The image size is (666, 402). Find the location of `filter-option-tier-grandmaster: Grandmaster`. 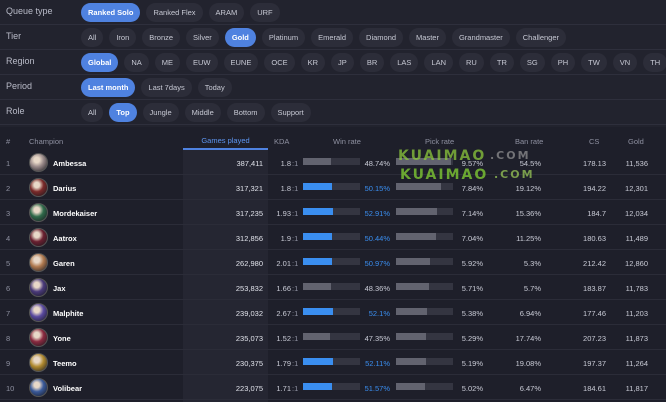

filter-option-tier-grandmaster: Grandmaster is located at coordinates (480, 37).